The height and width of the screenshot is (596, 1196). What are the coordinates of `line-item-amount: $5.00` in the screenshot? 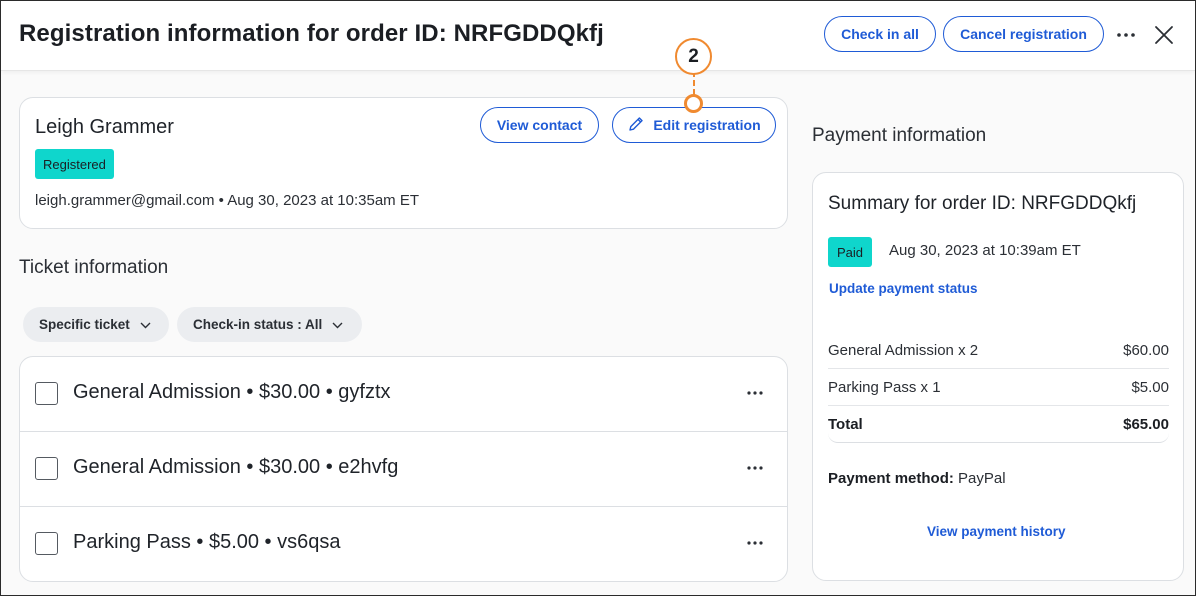 It's located at (1150, 387).